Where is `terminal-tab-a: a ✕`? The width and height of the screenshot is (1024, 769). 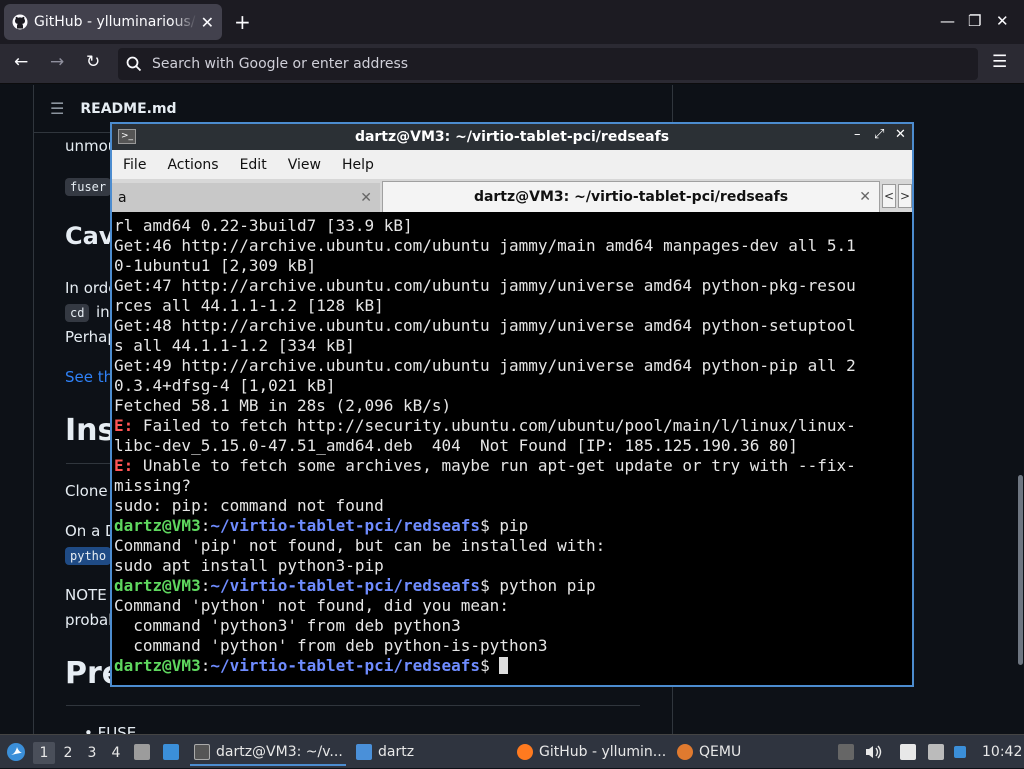 terminal-tab-a: a ✕ is located at coordinates (246, 197).